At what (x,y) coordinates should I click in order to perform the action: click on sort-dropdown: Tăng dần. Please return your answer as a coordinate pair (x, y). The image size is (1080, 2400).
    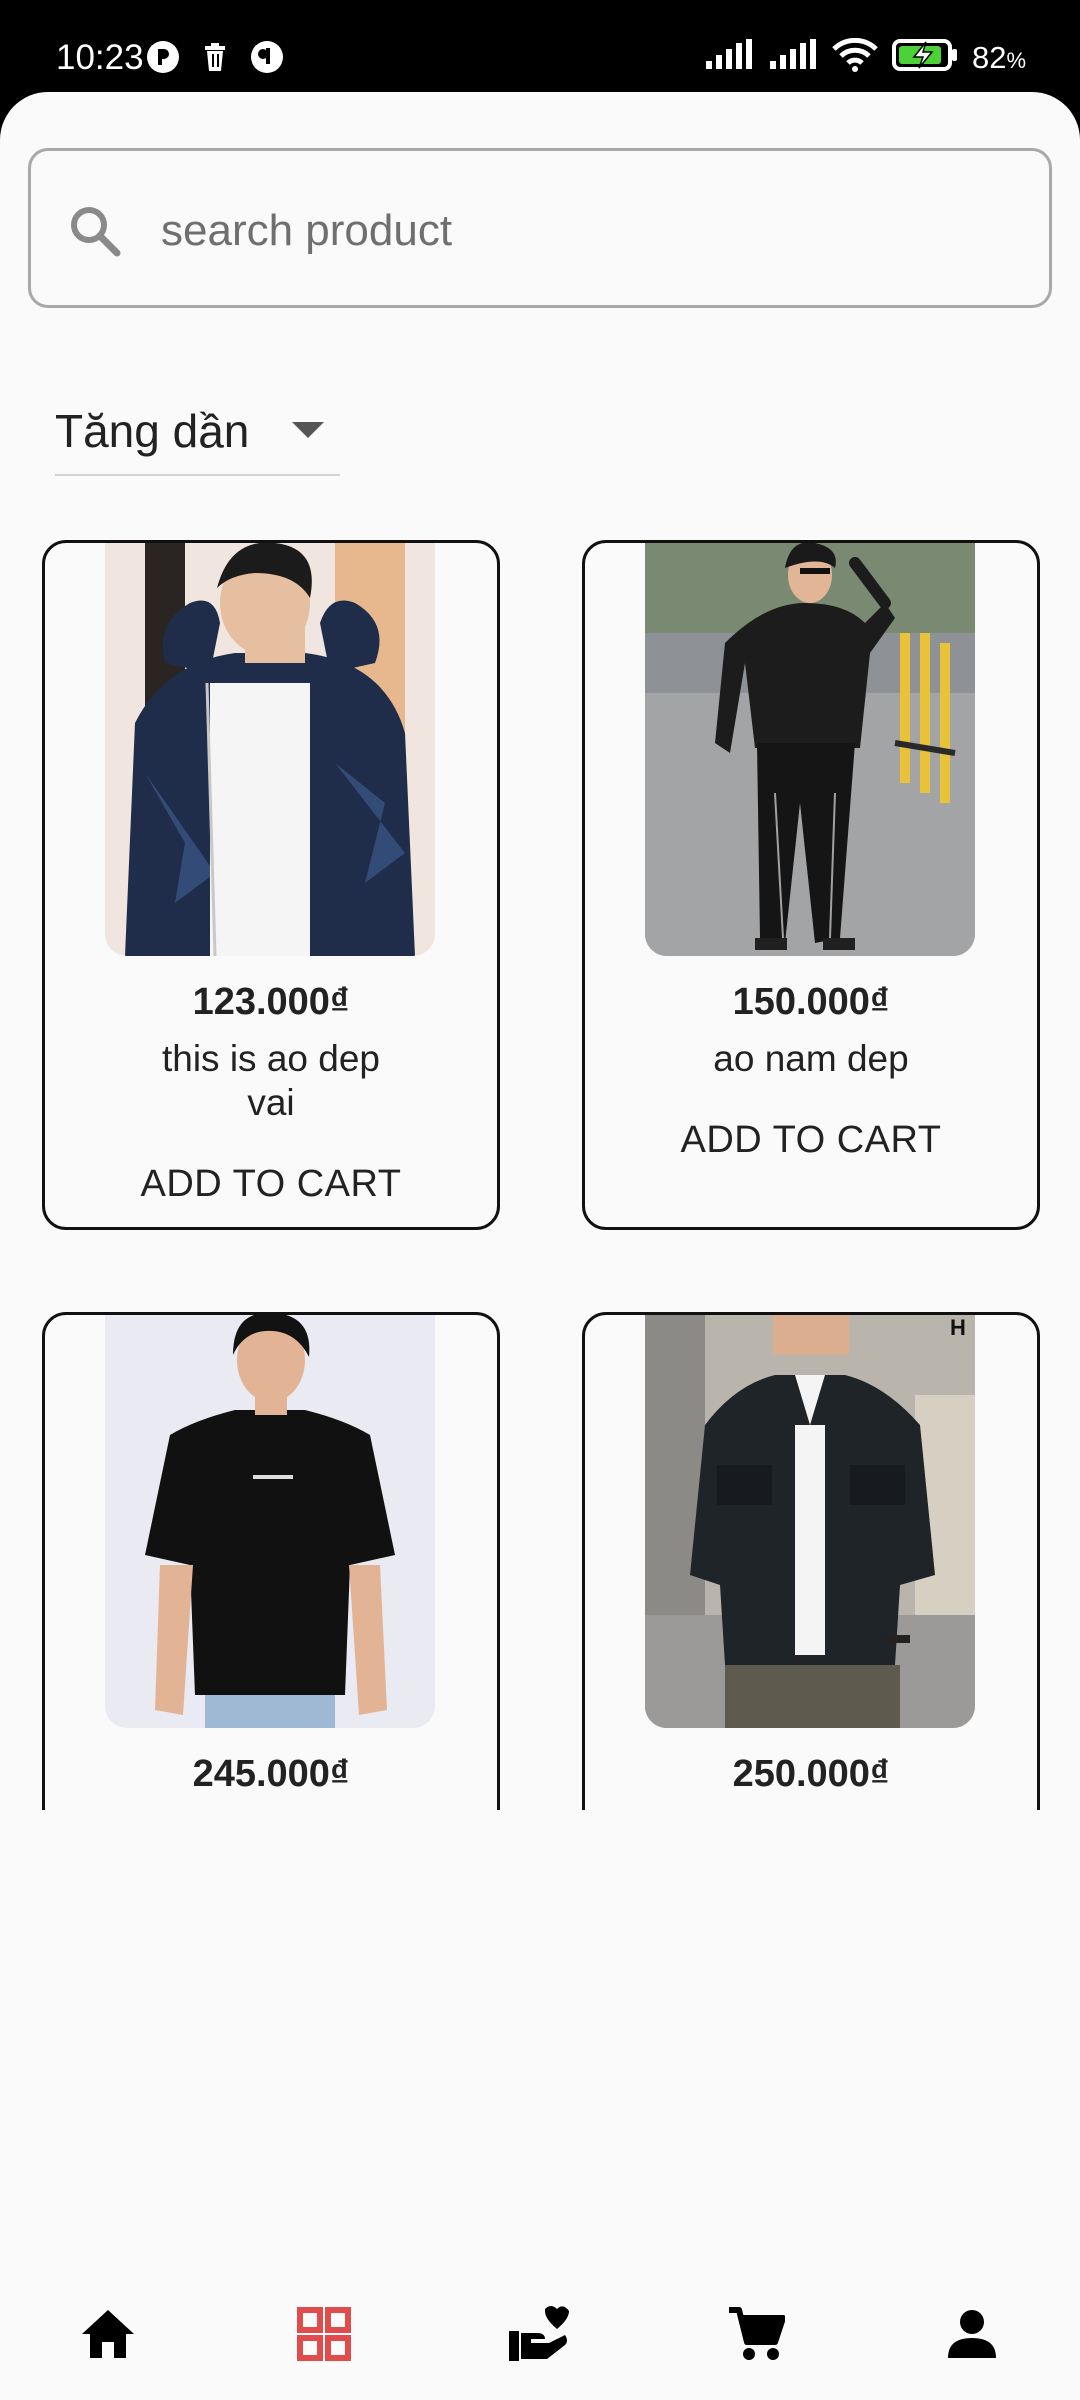
    Looking at the image, I should click on (197, 436).